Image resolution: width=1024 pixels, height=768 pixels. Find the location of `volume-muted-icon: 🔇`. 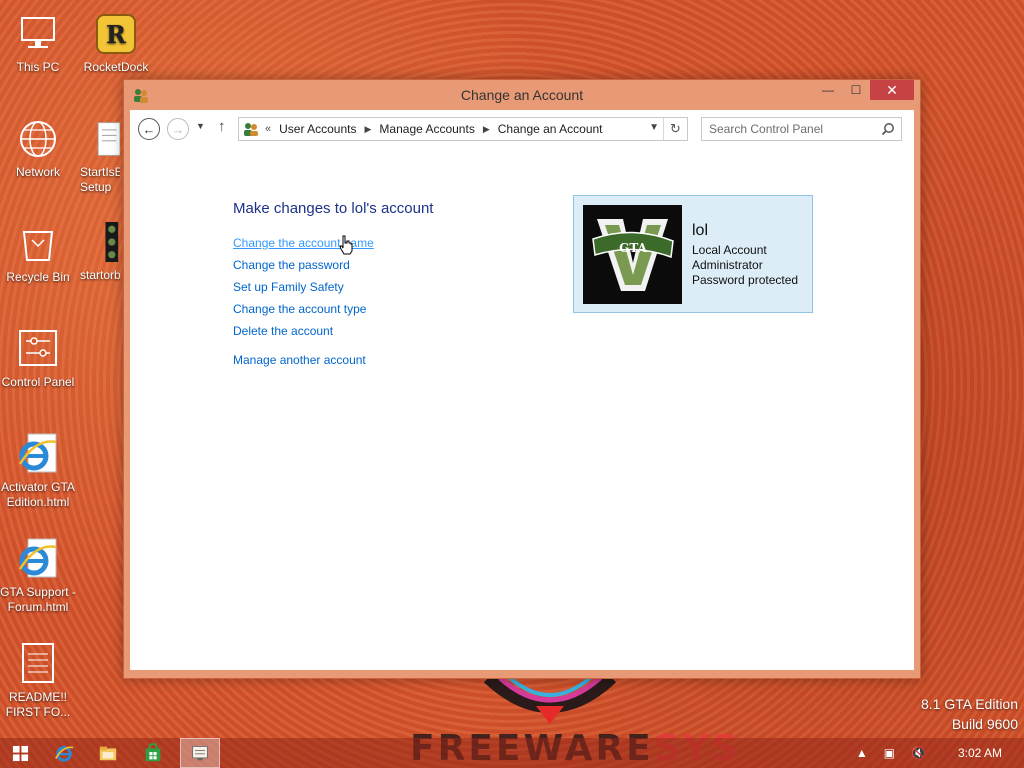

volume-muted-icon: 🔇 is located at coordinates (918, 753).